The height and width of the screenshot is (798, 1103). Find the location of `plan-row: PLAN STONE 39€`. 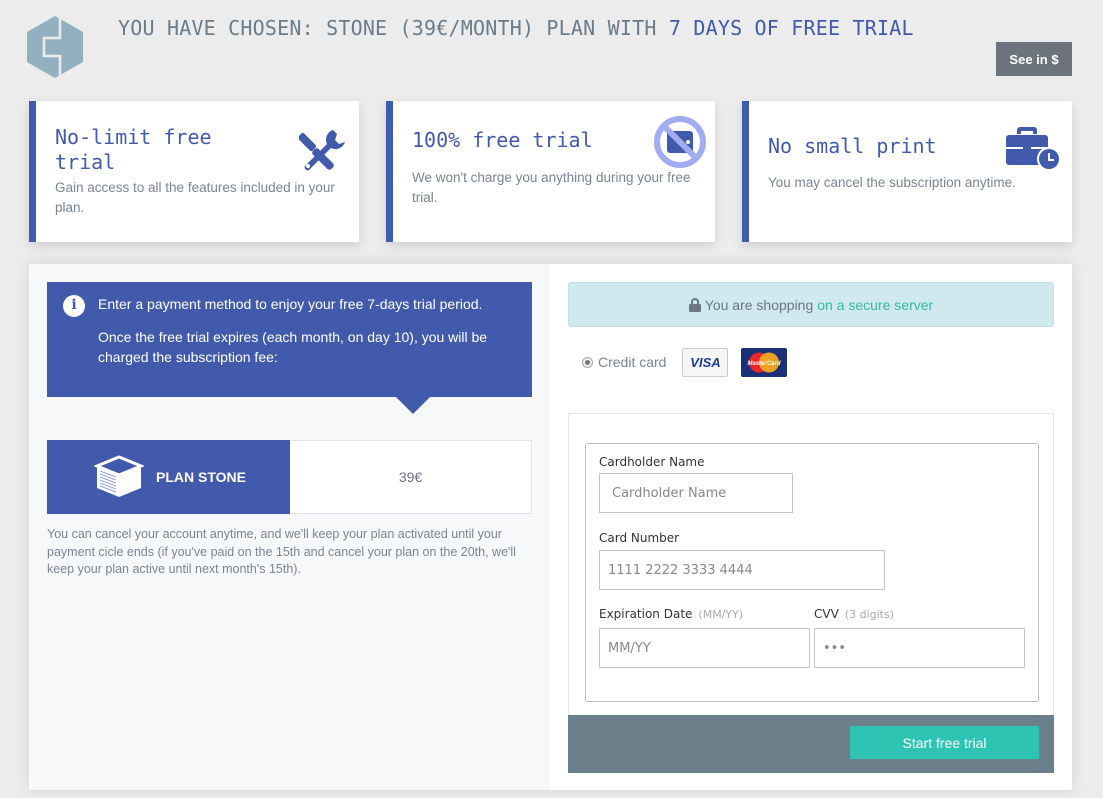

plan-row: PLAN STONE 39€ is located at coordinates (289, 477).